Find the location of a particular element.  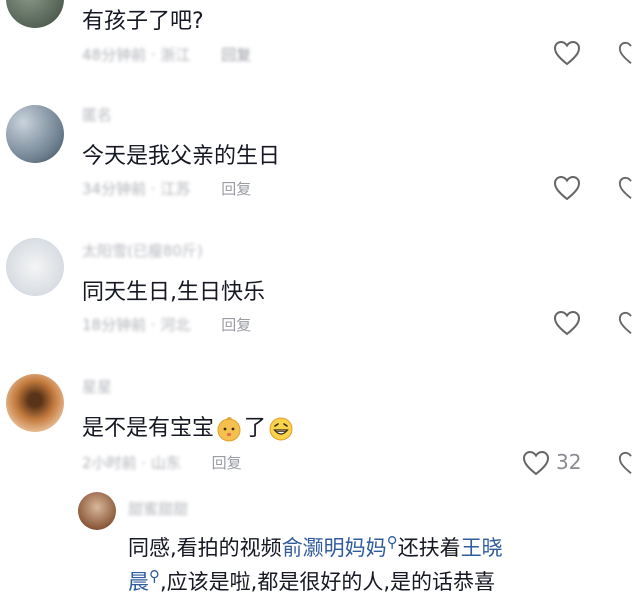

reply-username: 甜蜜甜甜 is located at coordinates (158, 508).